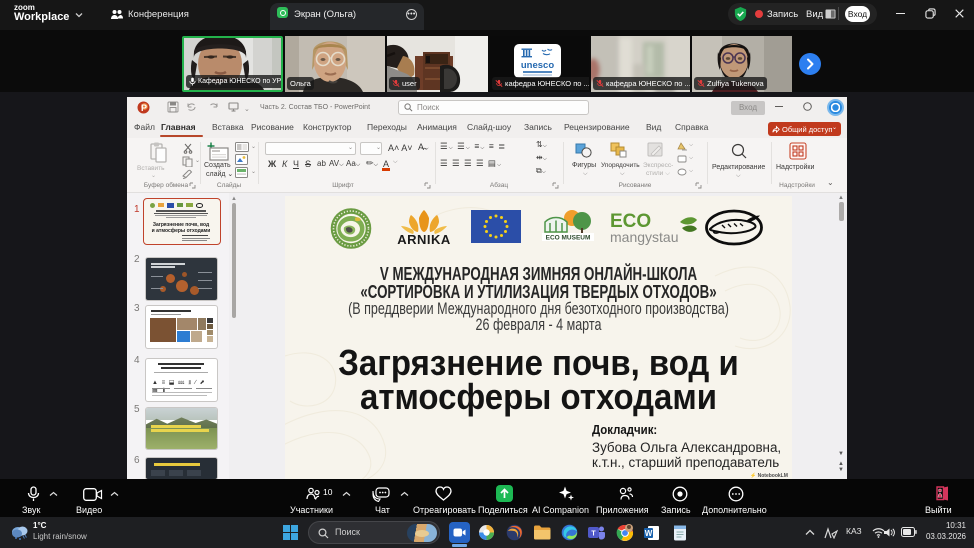 This screenshot has width=974, height=548. What do you see at coordinates (424, 239) in the screenshot?
I see `svg-text: ARNIKA` at bounding box center [424, 239].